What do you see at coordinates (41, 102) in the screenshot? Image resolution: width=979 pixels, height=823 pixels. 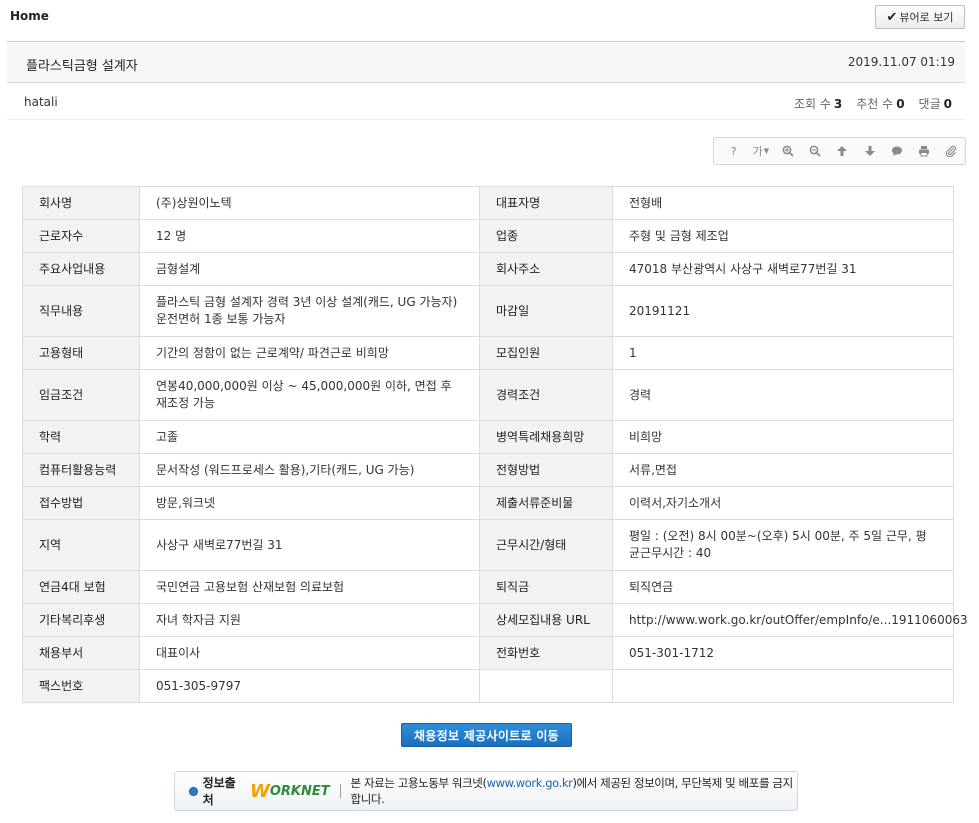 I see `post-author: hatali` at bounding box center [41, 102].